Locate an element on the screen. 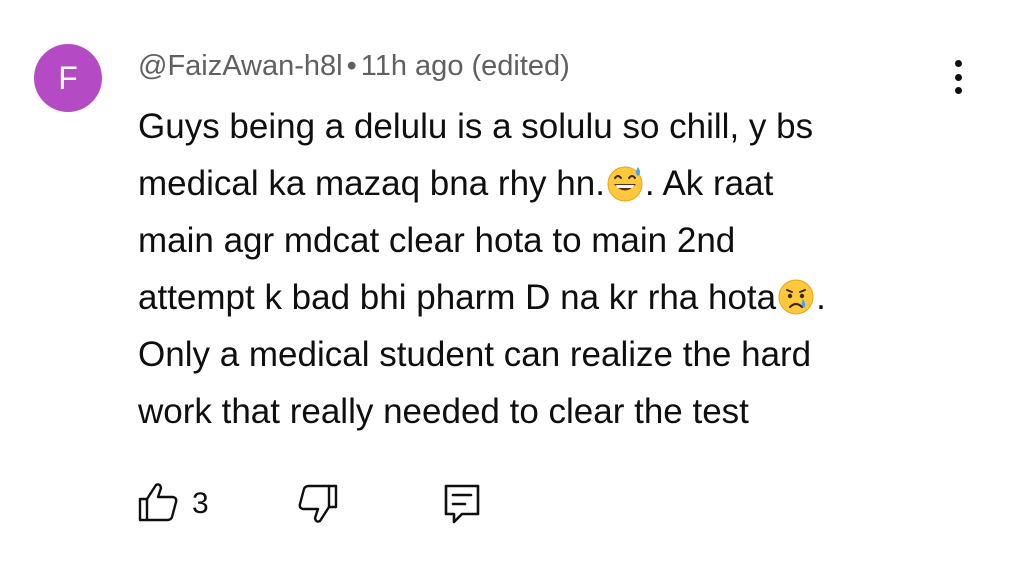  comment-line-text: medical ka mazaq bna rhy hn. is located at coordinates (371, 183).